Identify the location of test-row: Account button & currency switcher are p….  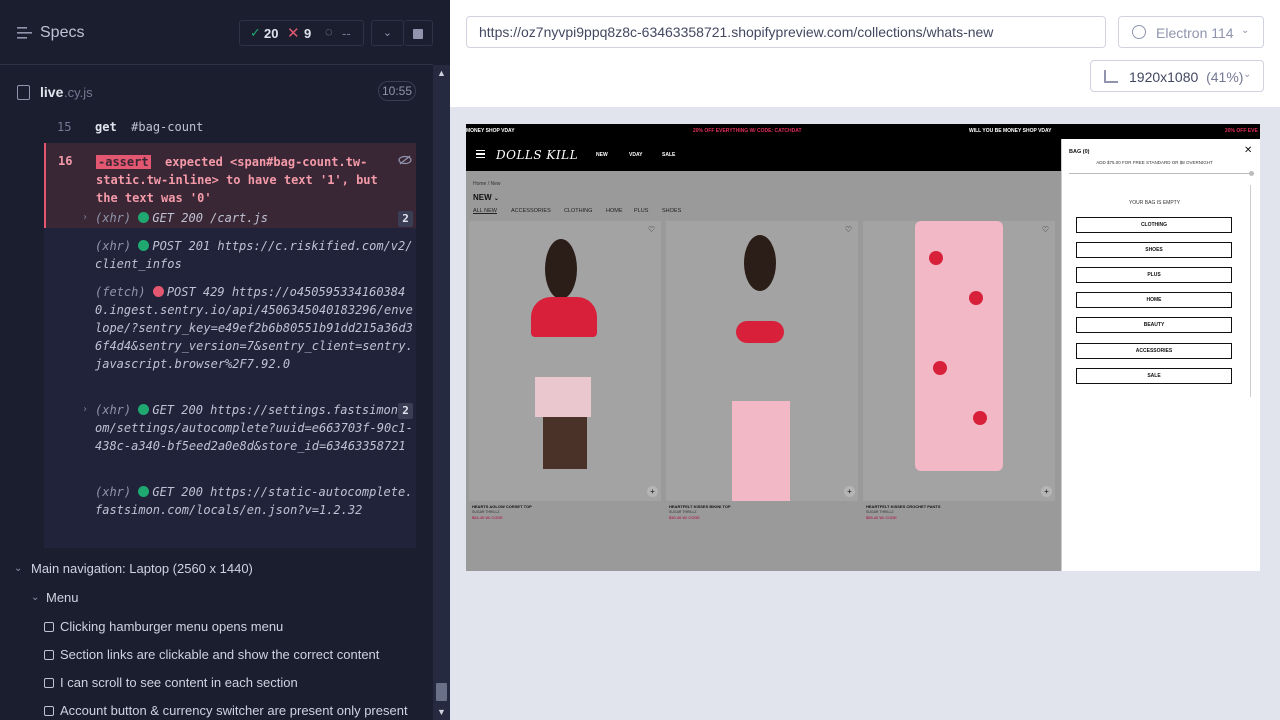
(216, 709).